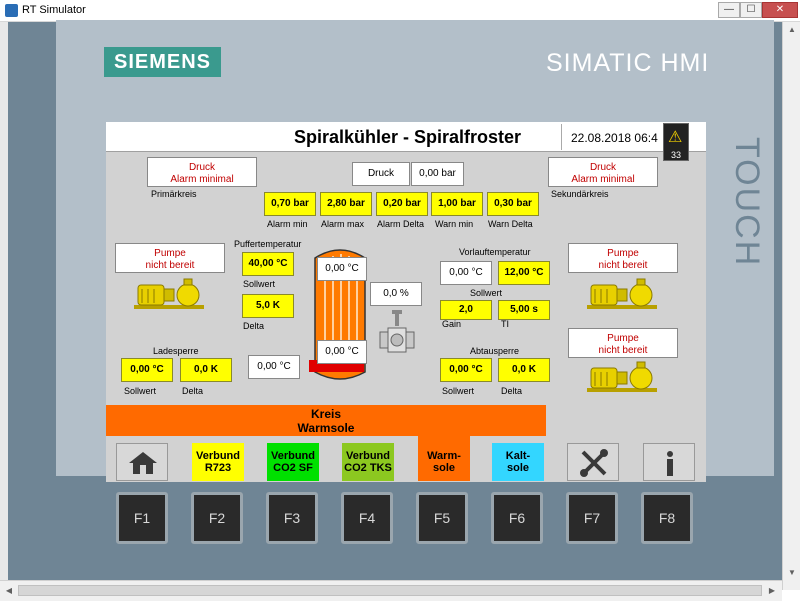  Describe the element at coordinates (218, 468) in the screenshot. I see `nav-label: R723` at that location.